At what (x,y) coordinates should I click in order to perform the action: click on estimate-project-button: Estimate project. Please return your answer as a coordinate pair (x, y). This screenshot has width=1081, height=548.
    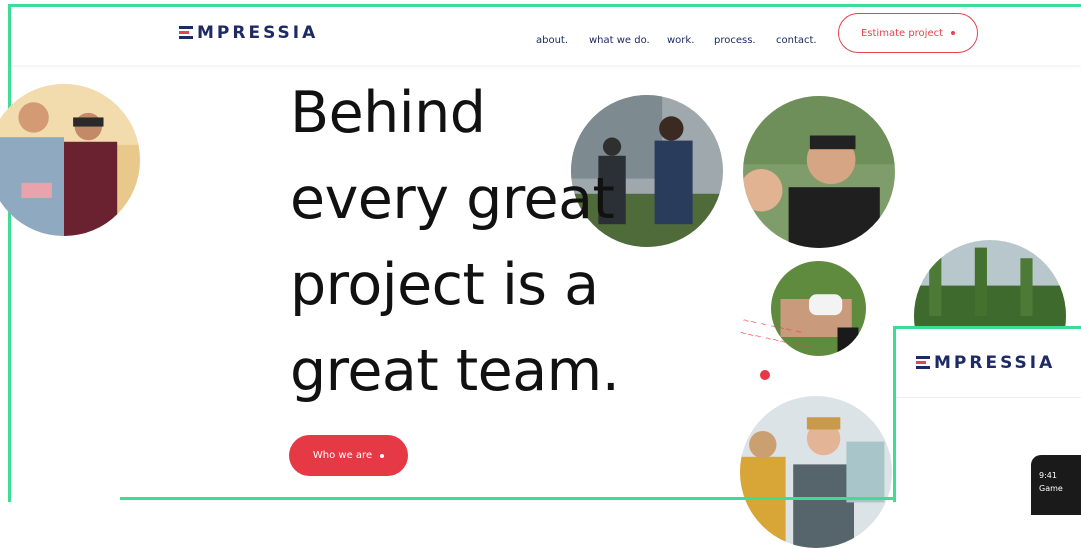
    Looking at the image, I should click on (908, 33).